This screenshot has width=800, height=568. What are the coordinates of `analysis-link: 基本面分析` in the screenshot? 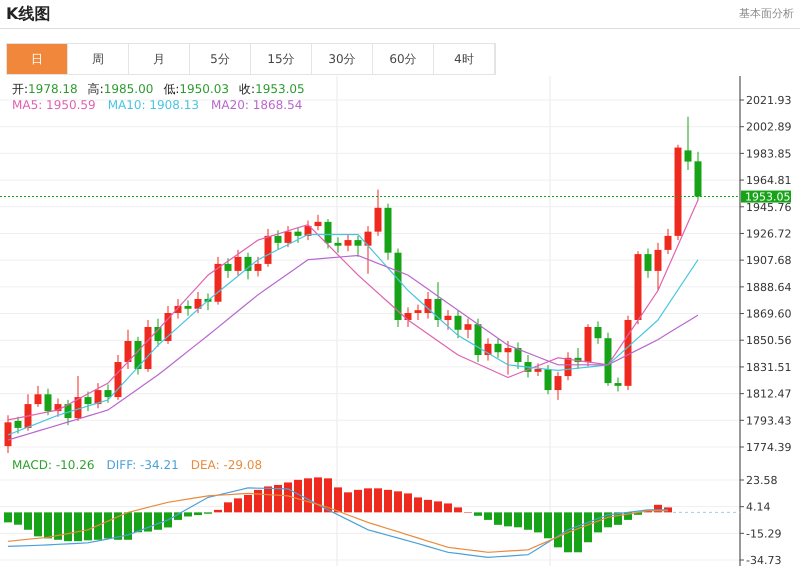 It's located at (766, 14).